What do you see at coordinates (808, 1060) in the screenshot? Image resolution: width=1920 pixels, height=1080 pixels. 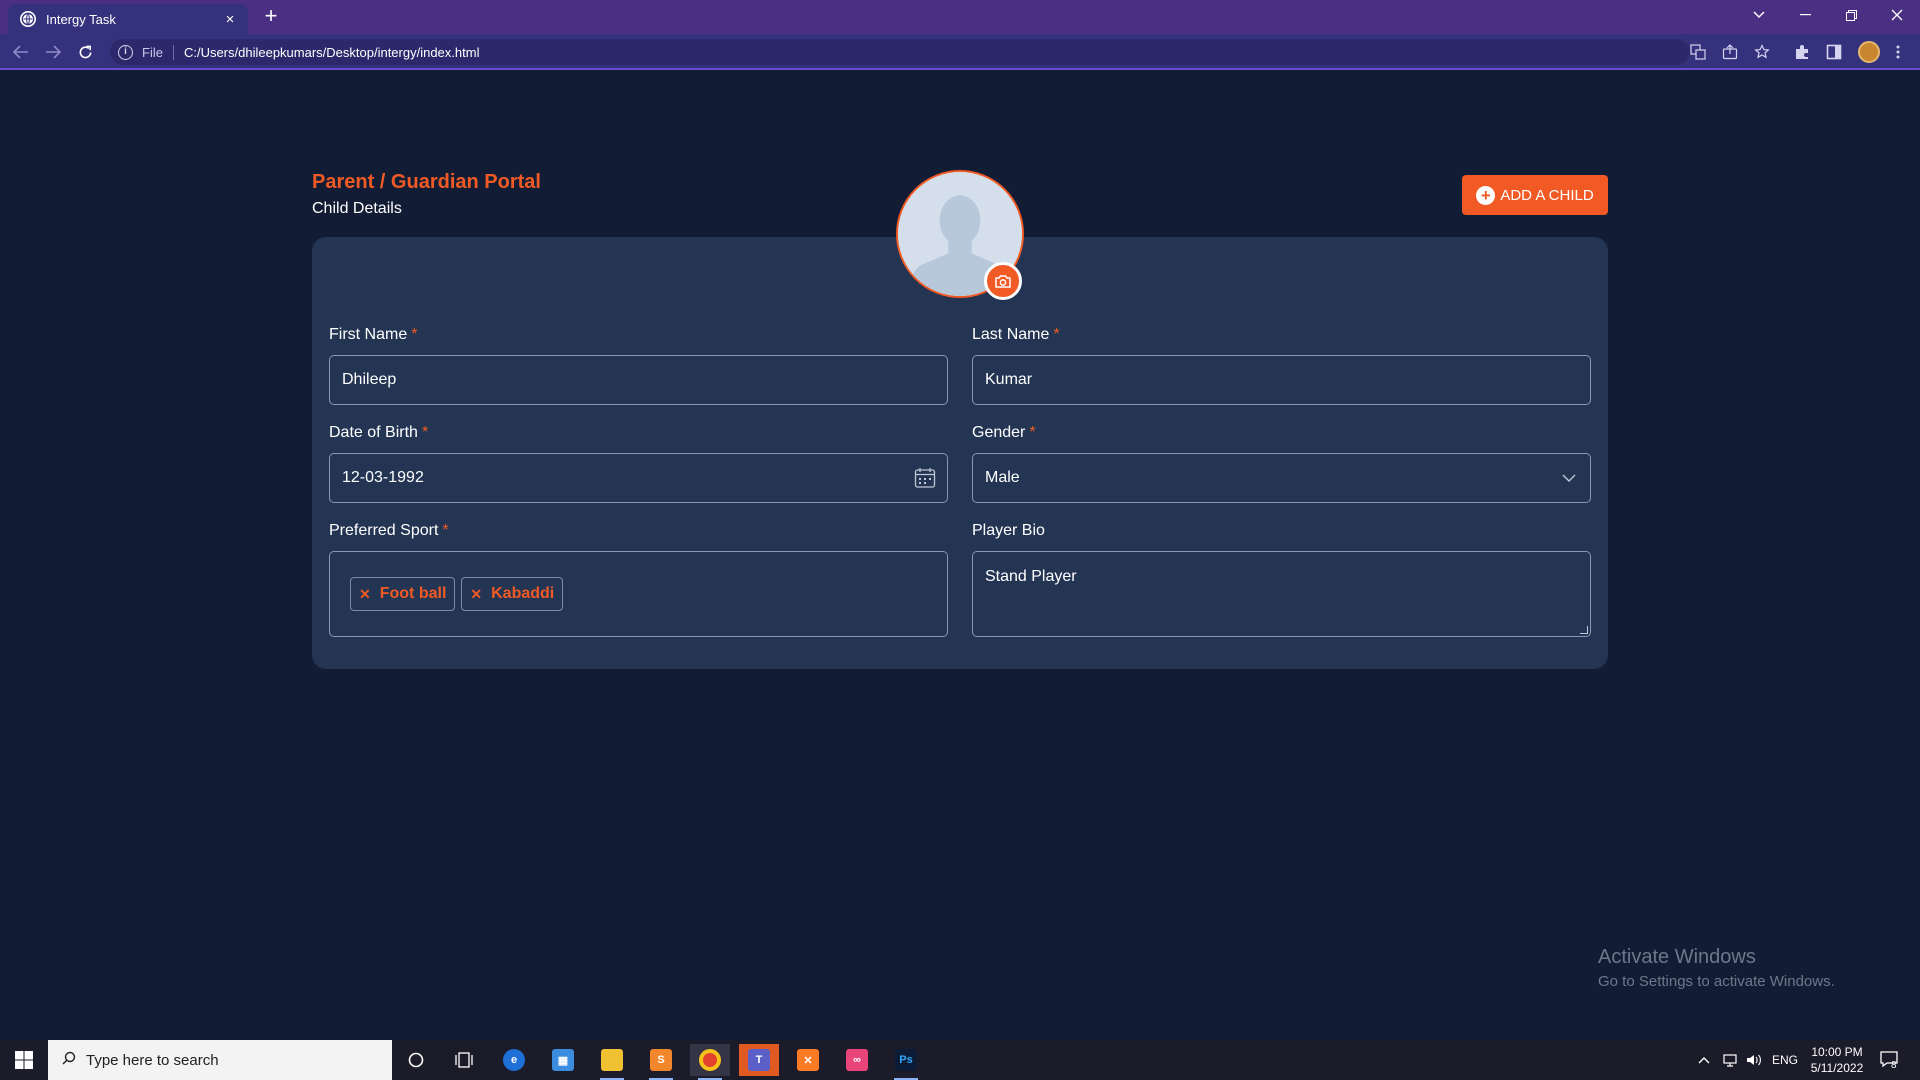 I see `xampp-icon: ✕` at bounding box center [808, 1060].